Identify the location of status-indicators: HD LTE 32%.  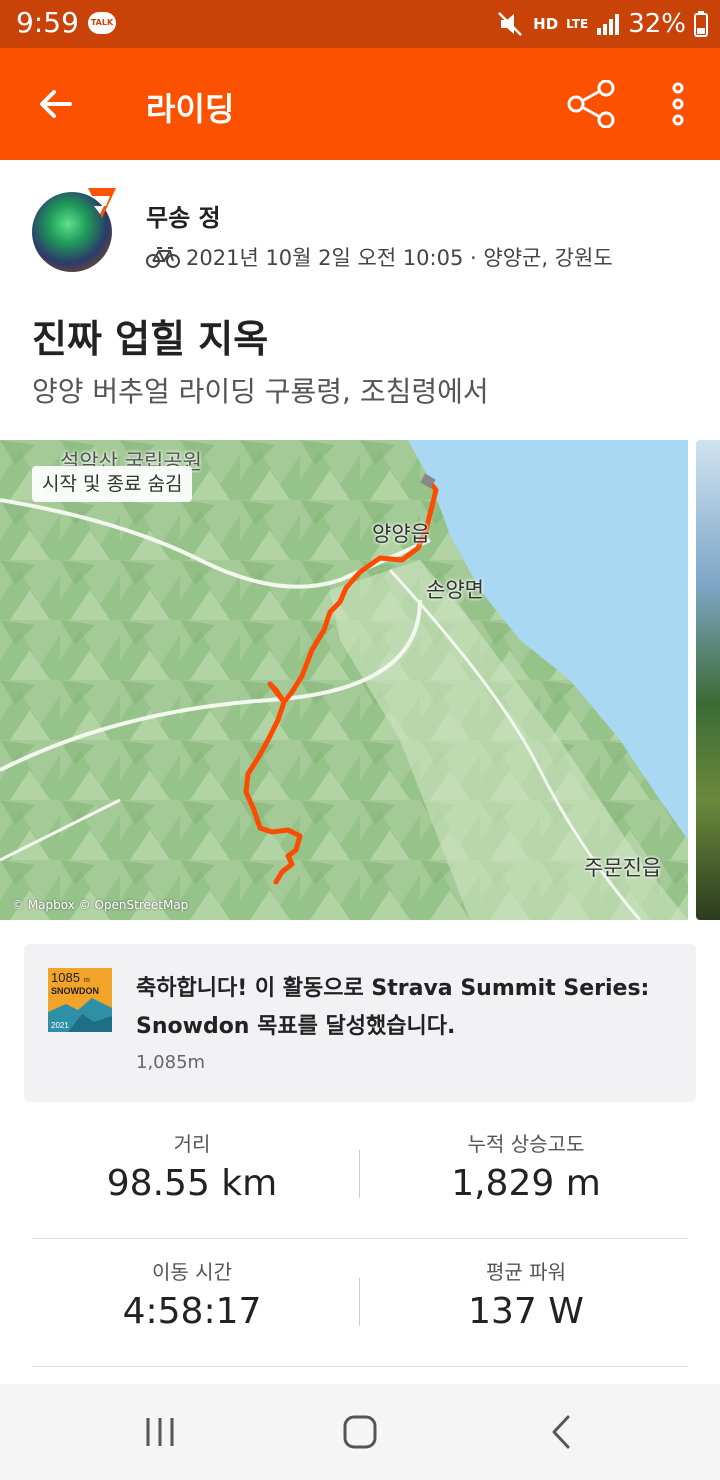
(602, 24).